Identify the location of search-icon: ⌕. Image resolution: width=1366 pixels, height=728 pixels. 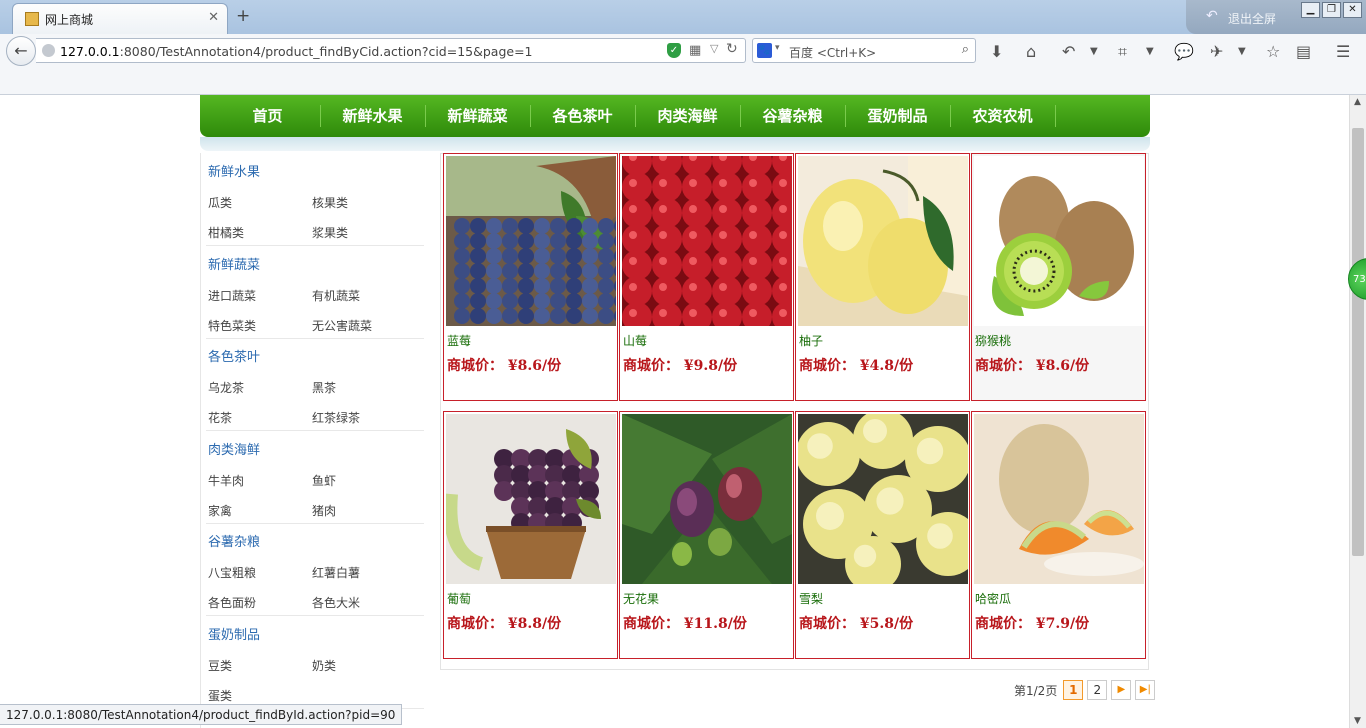
(965, 49).